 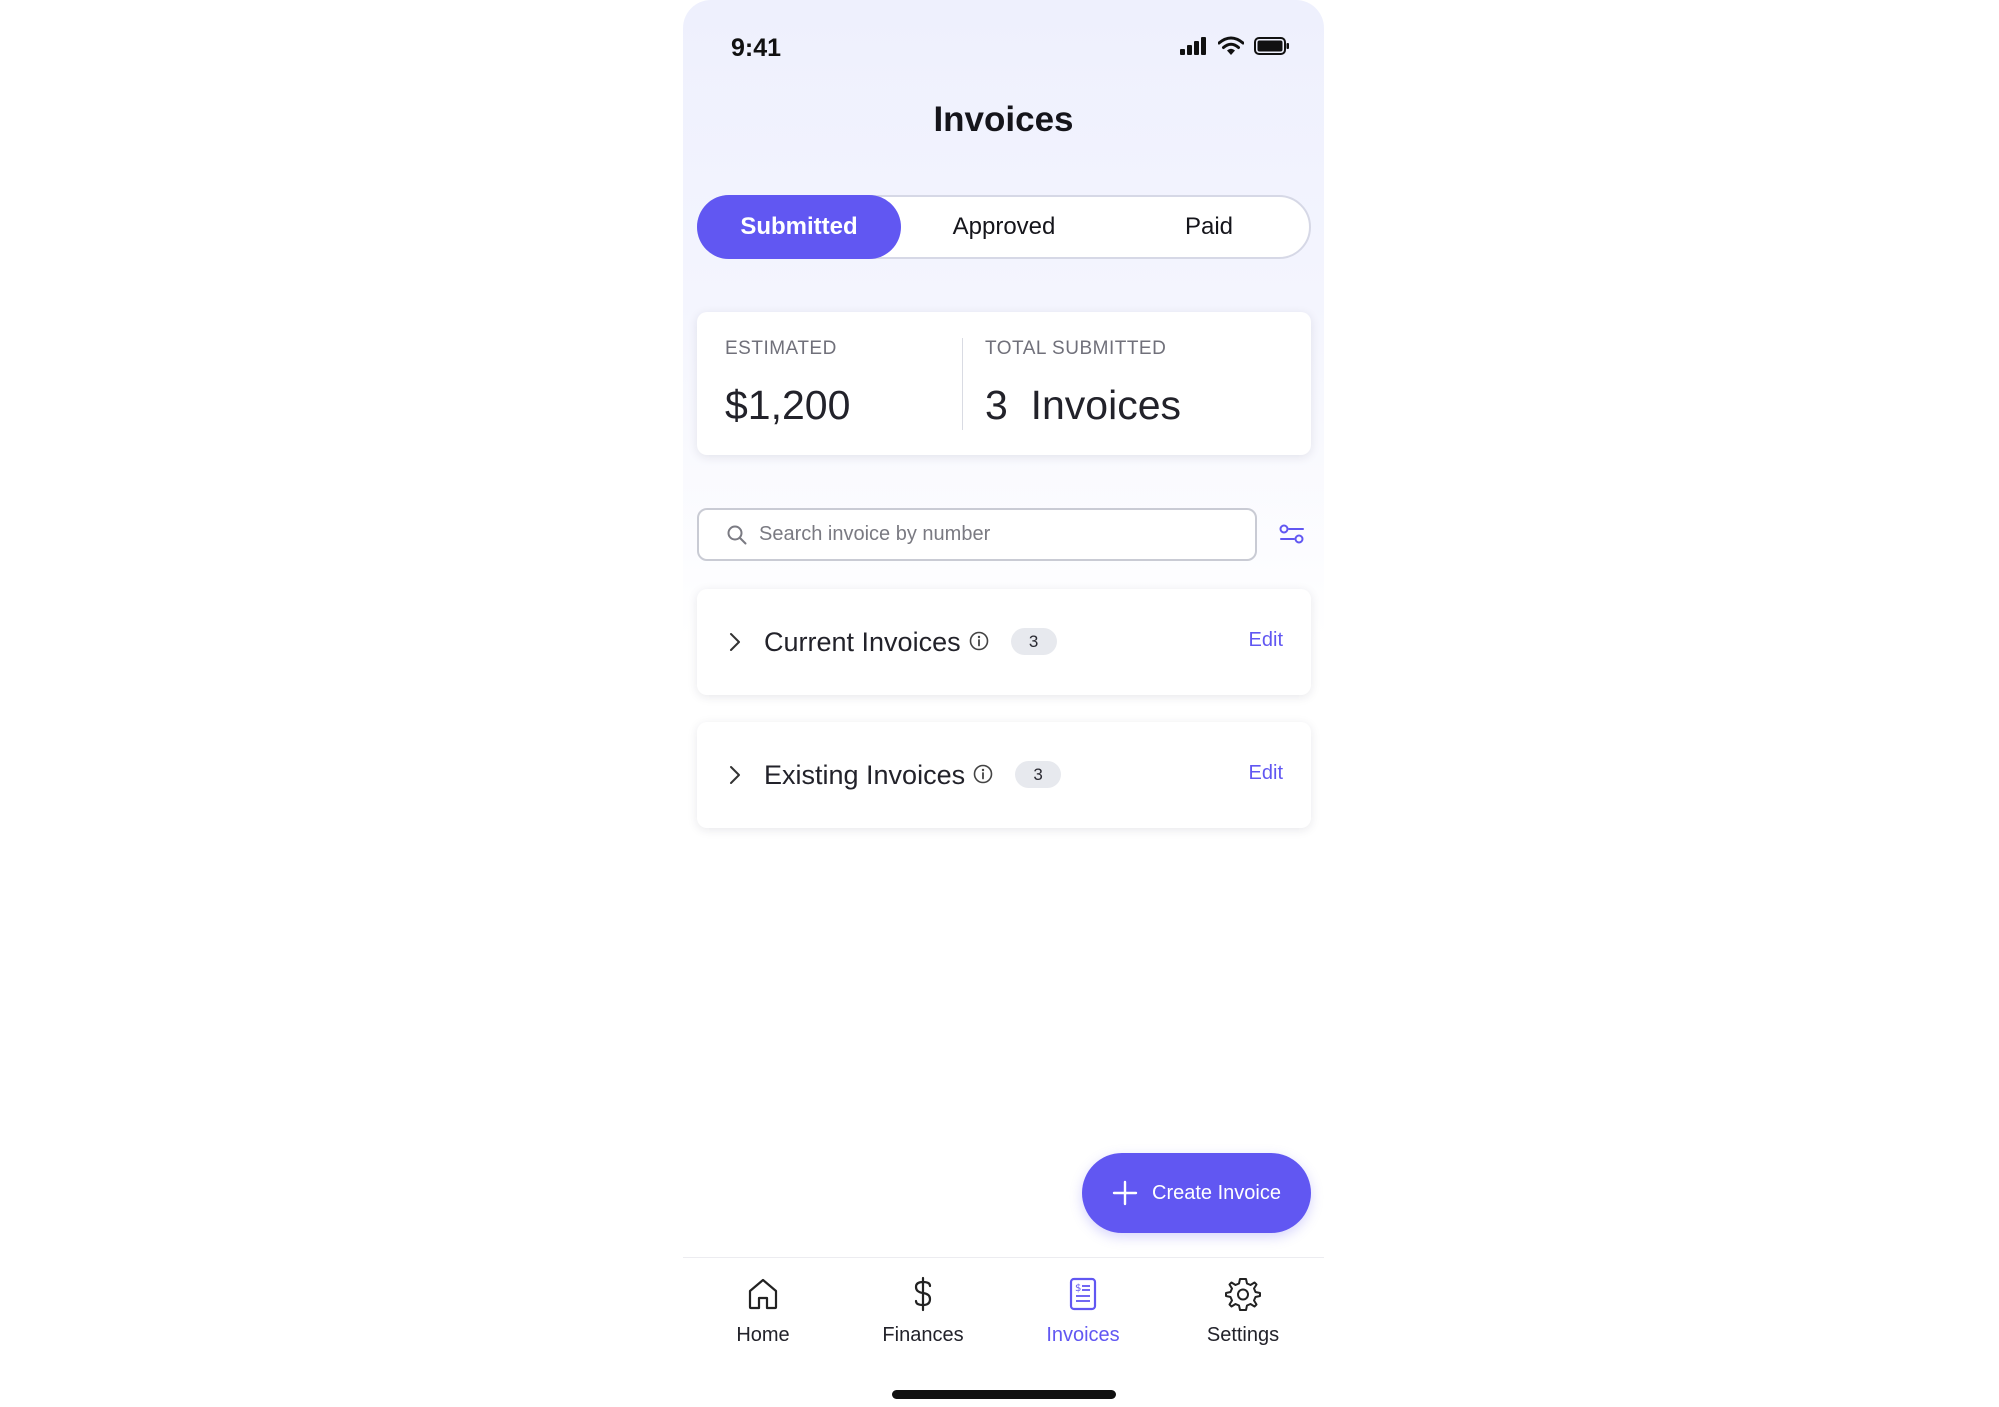 I want to click on total-submitted-value: 3 Invoices, so click(x=1083, y=405).